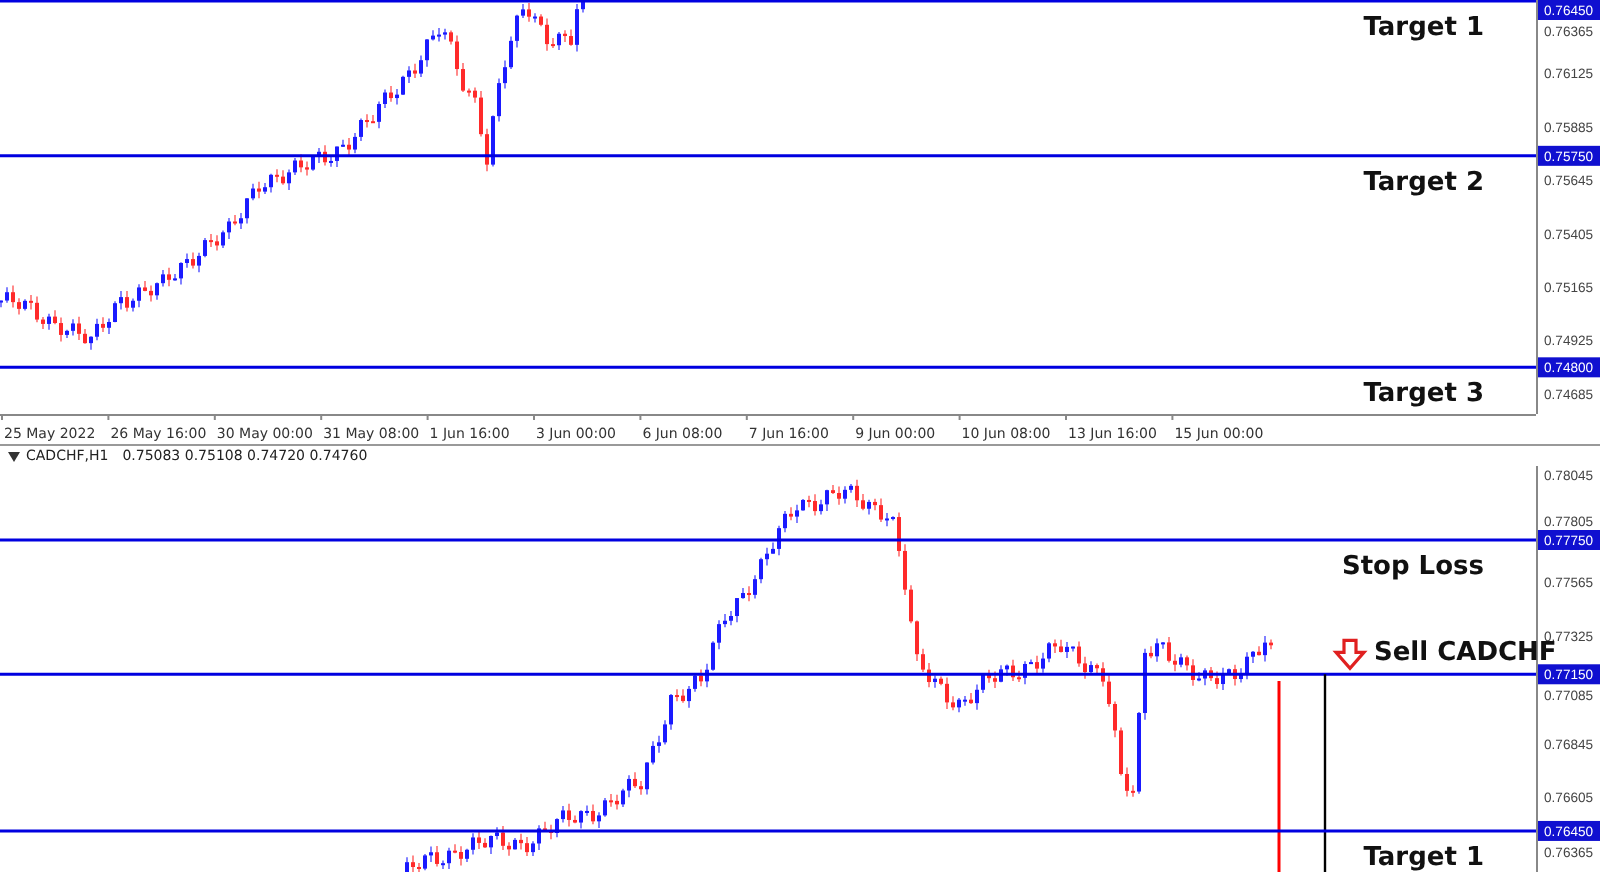  Describe the element at coordinates (1423, 394) in the screenshot. I see `level-label: Target 3` at that location.